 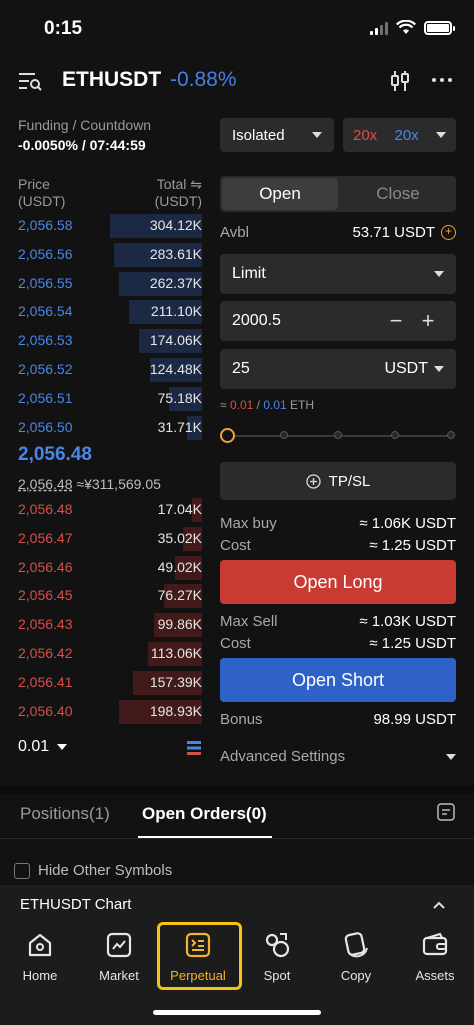 I want to click on open-long-button: Open Long, so click(x=338, y=582).